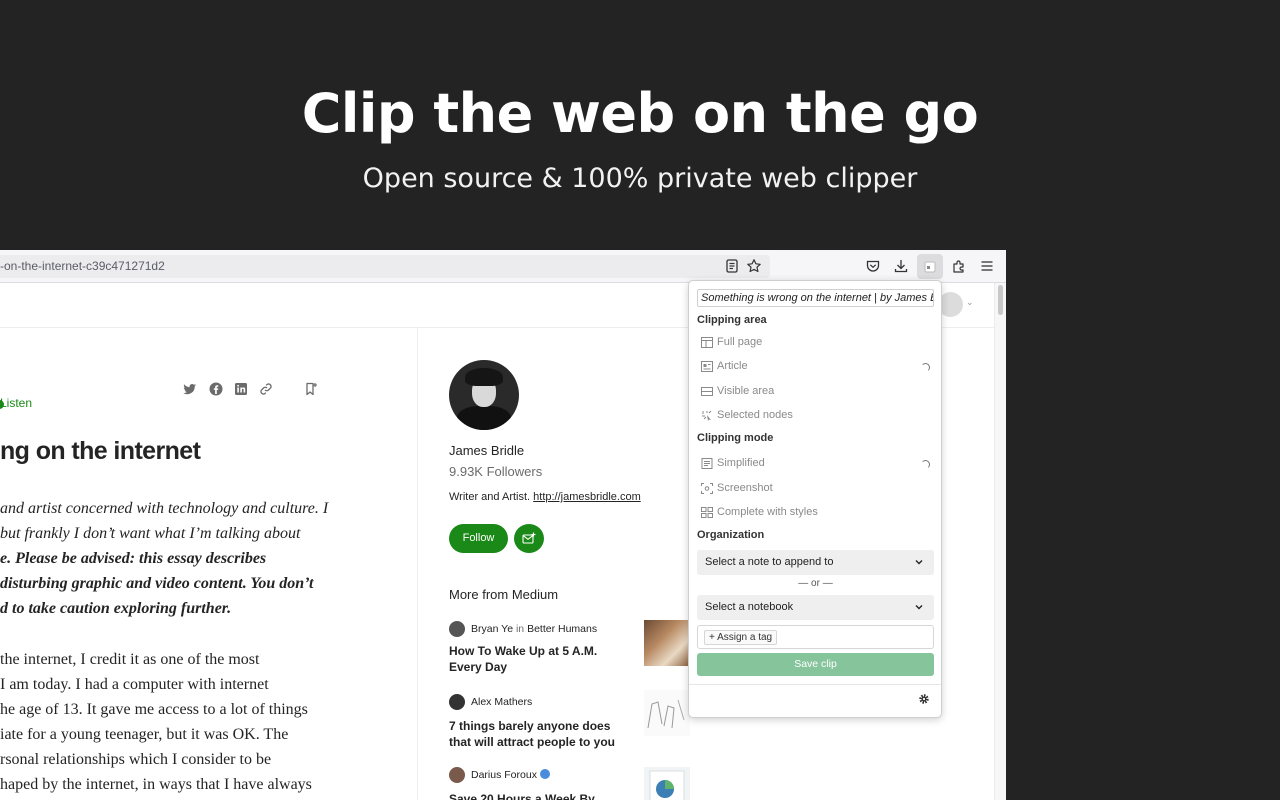  I want to click on selected-nodes-icon, so click(707, 415).